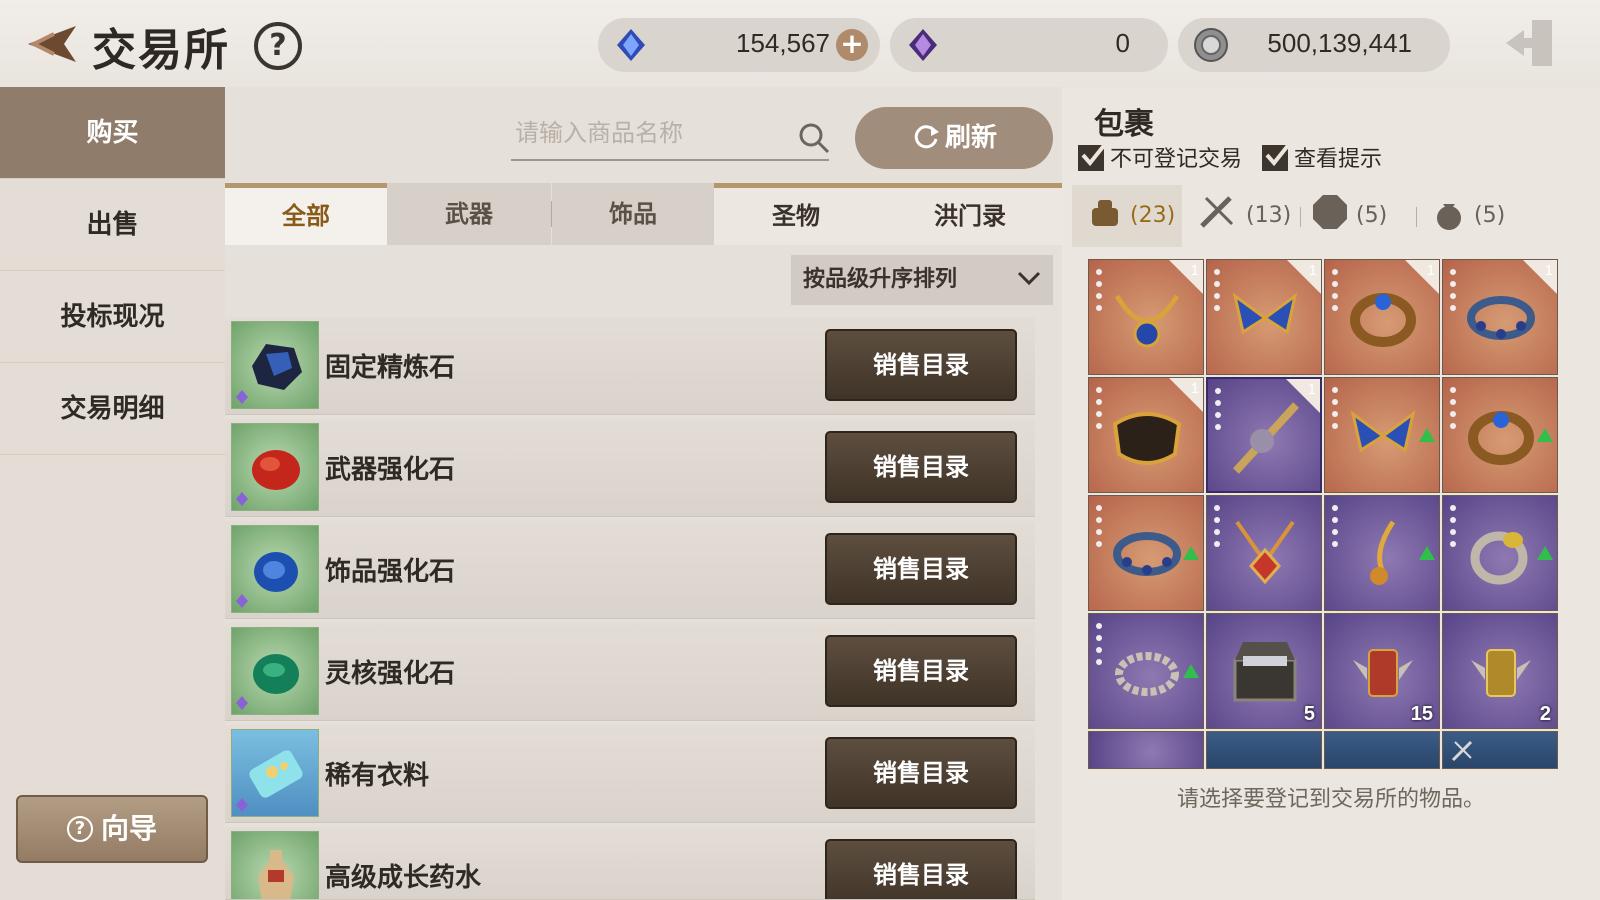 The height and width of the screenshot is (900, 1600). I want to click on inventory-slot-bracelet: 1, so click(1382, 317).